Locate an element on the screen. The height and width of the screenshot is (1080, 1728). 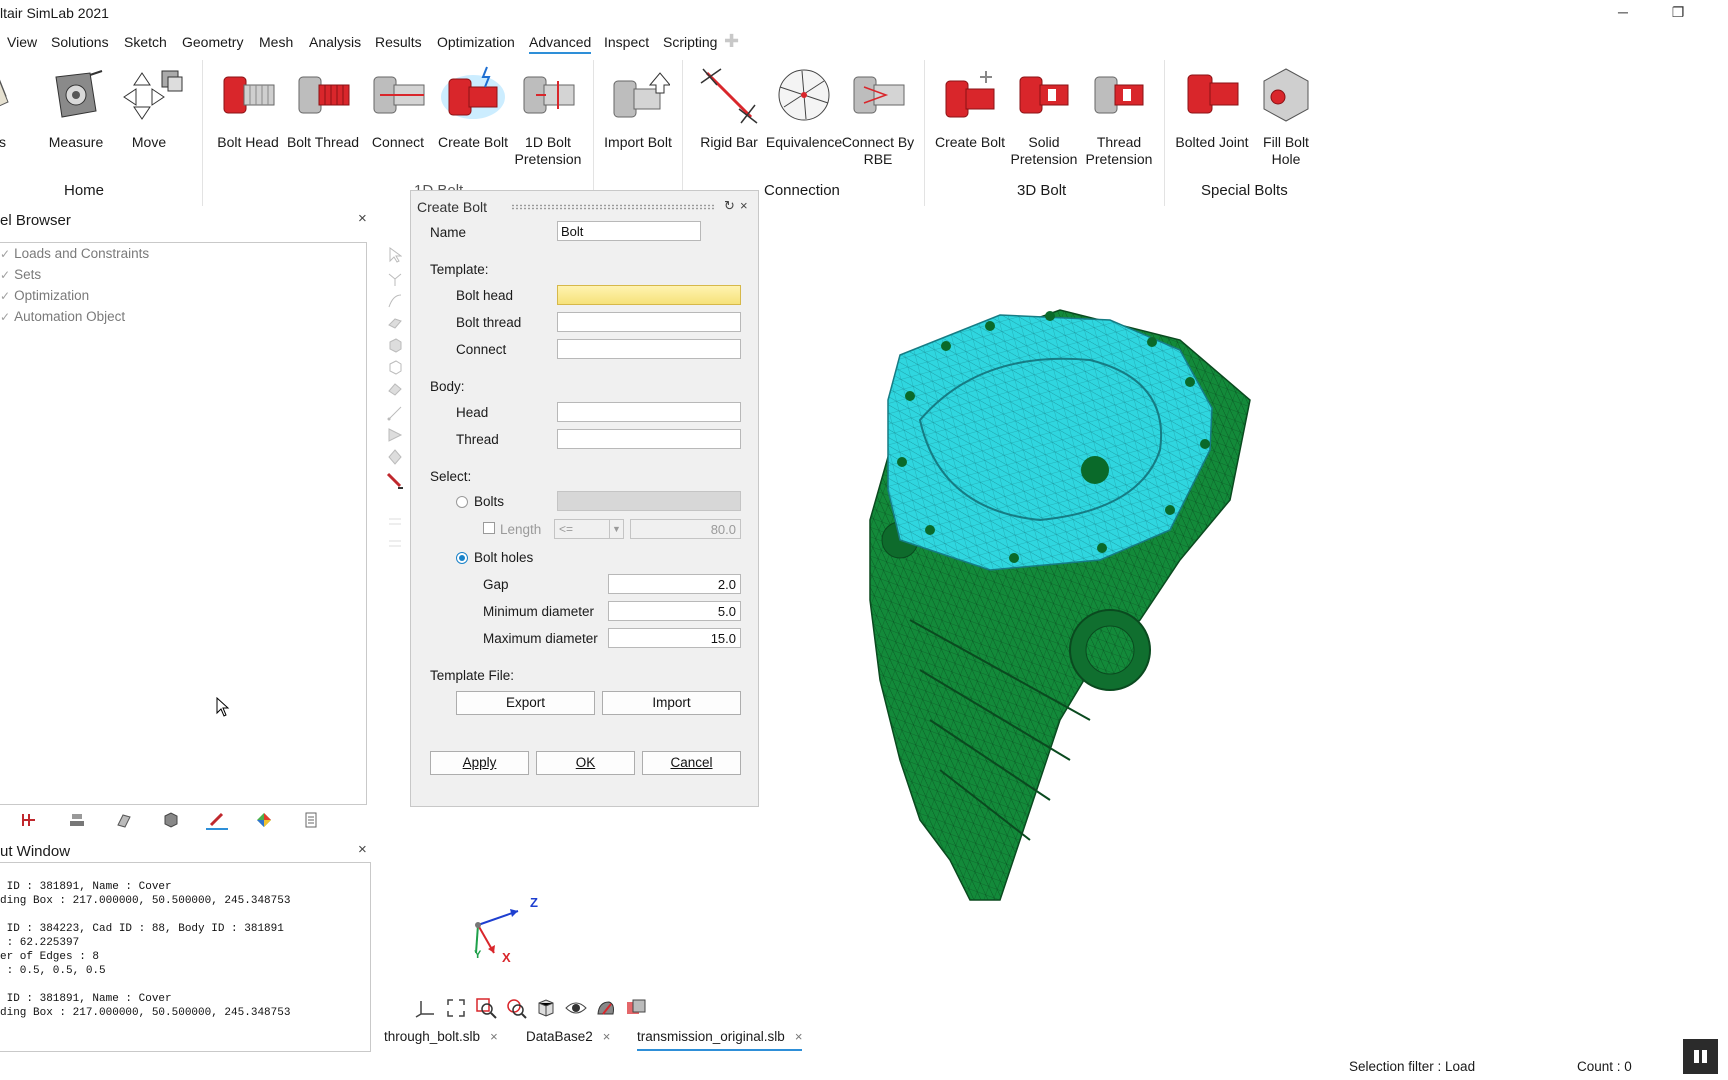
head-field is located at coordinates (649, 412).